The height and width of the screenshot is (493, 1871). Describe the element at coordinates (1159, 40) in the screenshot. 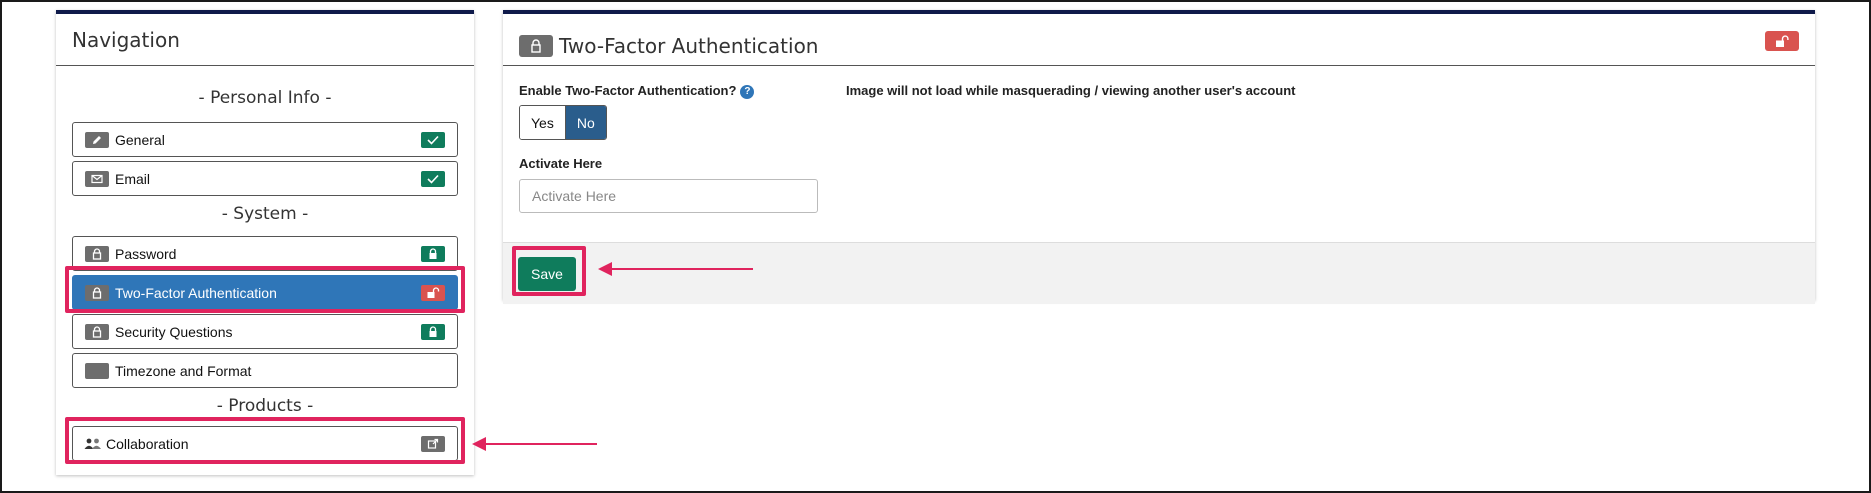

I see `panel-header: Two-Factor Authentication` at that location.